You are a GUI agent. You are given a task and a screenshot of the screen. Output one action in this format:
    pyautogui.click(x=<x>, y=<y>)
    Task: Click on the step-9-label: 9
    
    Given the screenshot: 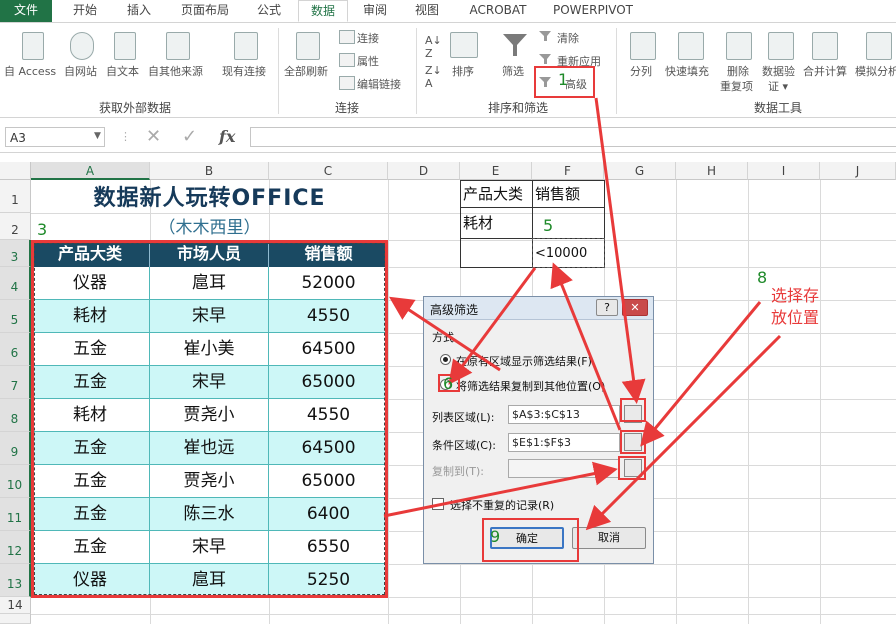 What is the action you would take?
    pyautogui.click(x=495, y=536)
    